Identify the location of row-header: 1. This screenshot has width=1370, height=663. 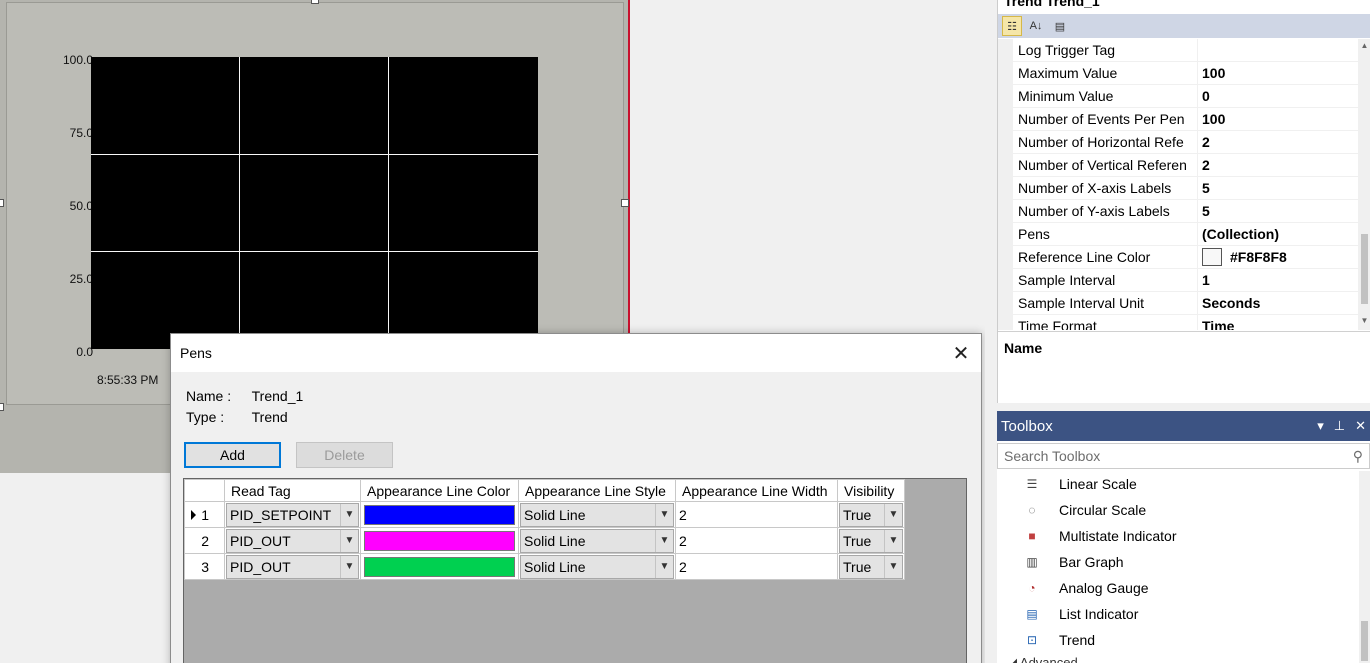
(204, 514).